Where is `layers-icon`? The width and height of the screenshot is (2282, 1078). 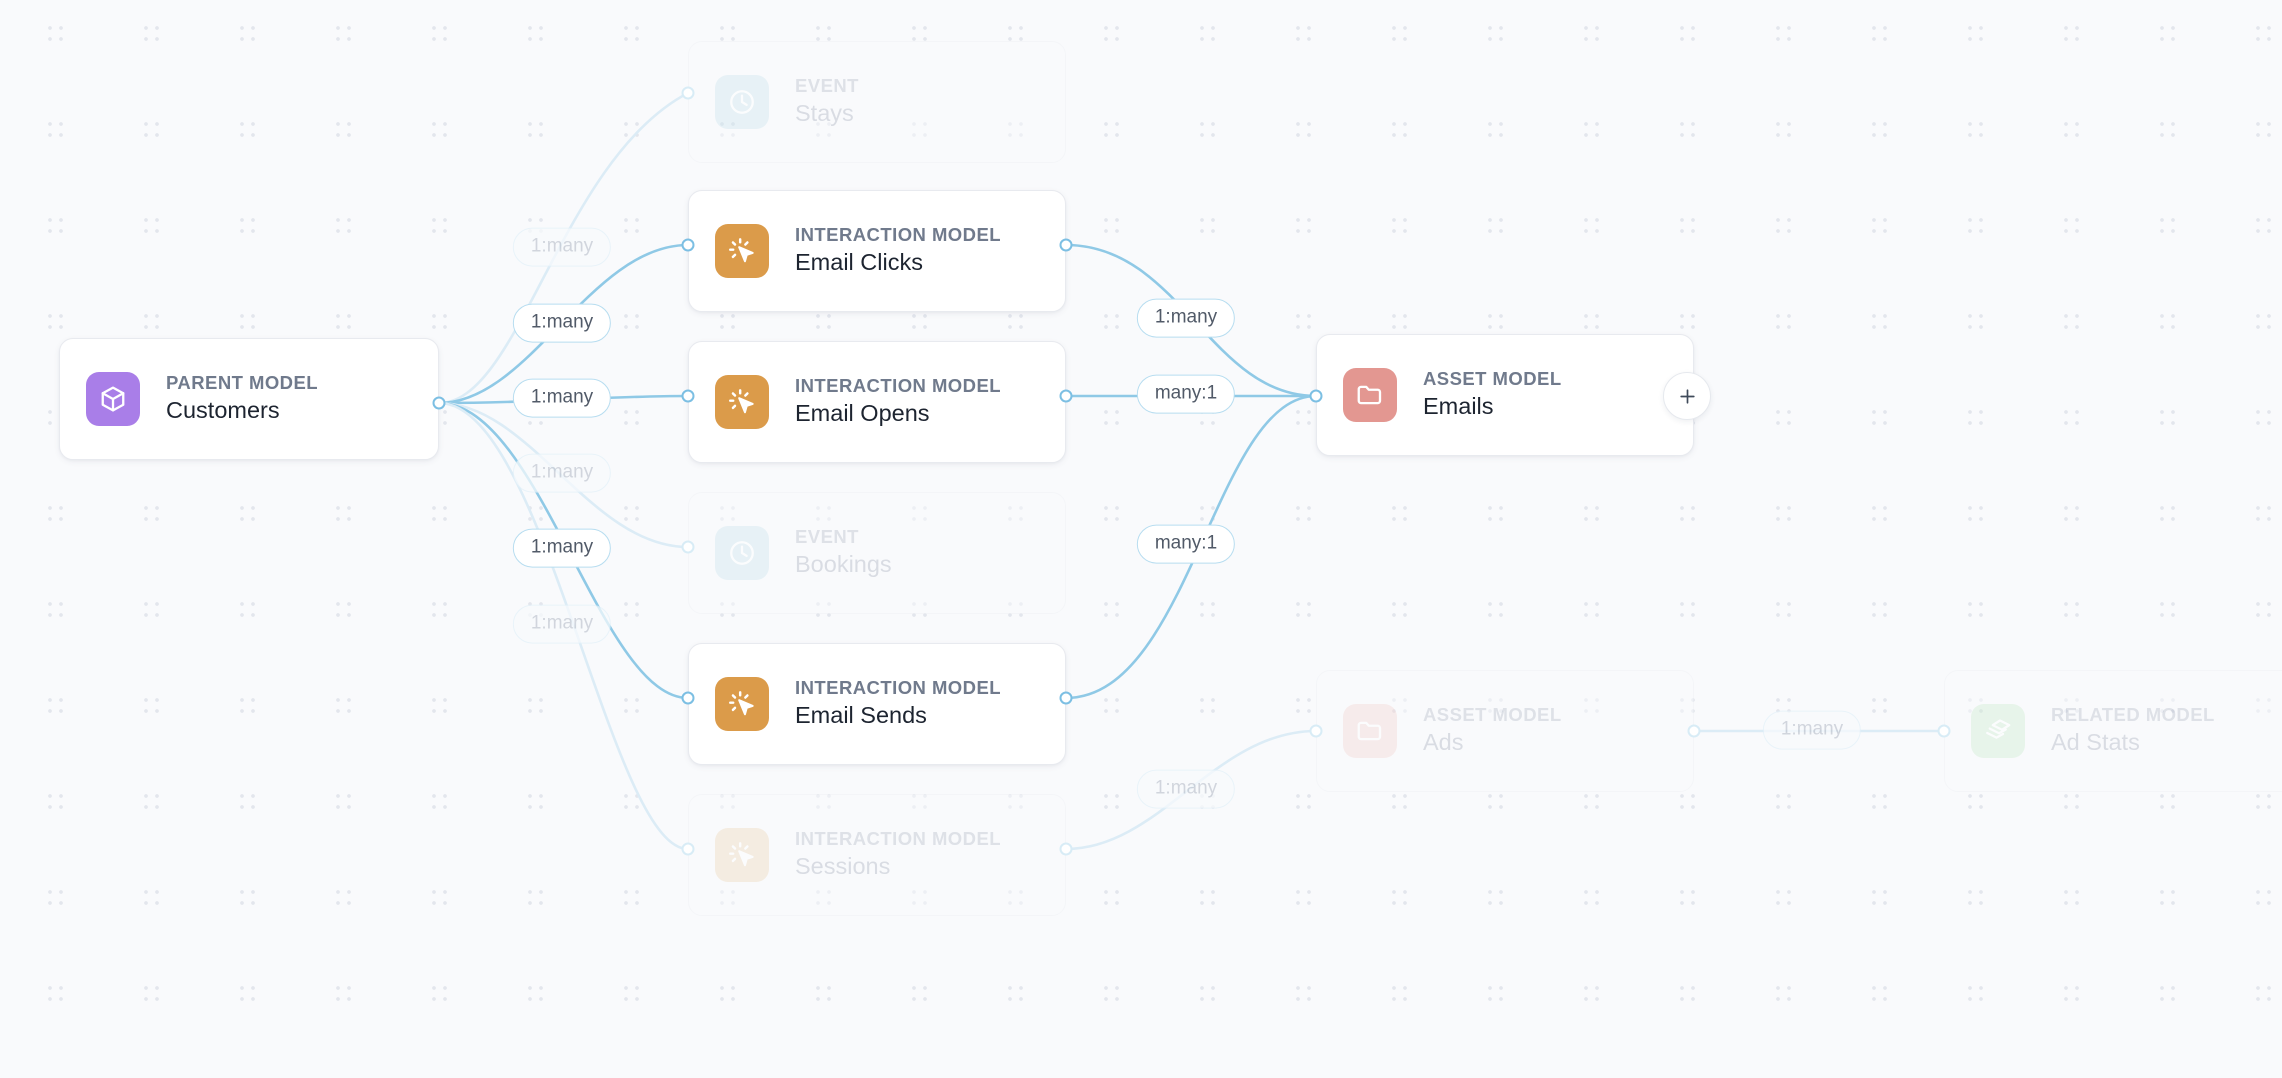
layers-icon is located at coordinates (1998, 729).